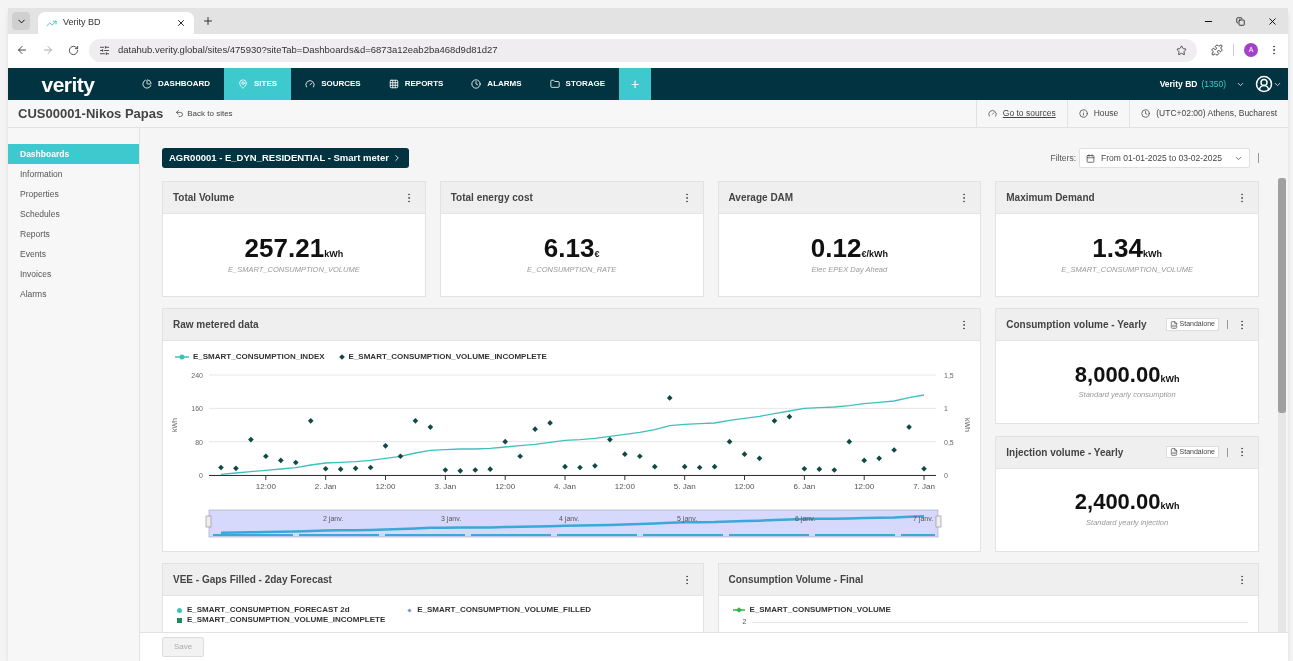  What do you see at coordinates (73, 174) in the screenshot?
I see `sidebar-item: Information` at bounding box center [73, 174].